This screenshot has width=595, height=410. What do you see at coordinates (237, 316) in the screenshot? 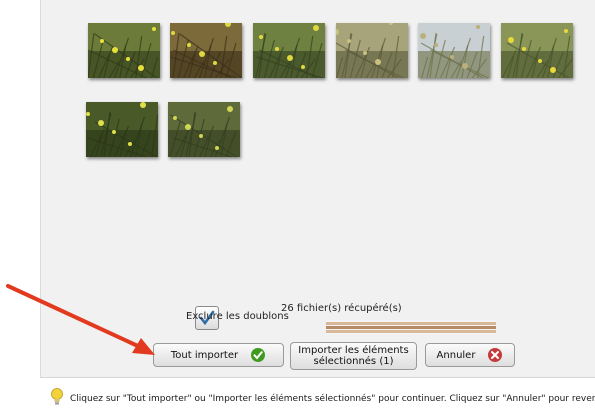
I see `exclude-duplicates-label: Exclure les doublons` at bounding box center [237, 316].